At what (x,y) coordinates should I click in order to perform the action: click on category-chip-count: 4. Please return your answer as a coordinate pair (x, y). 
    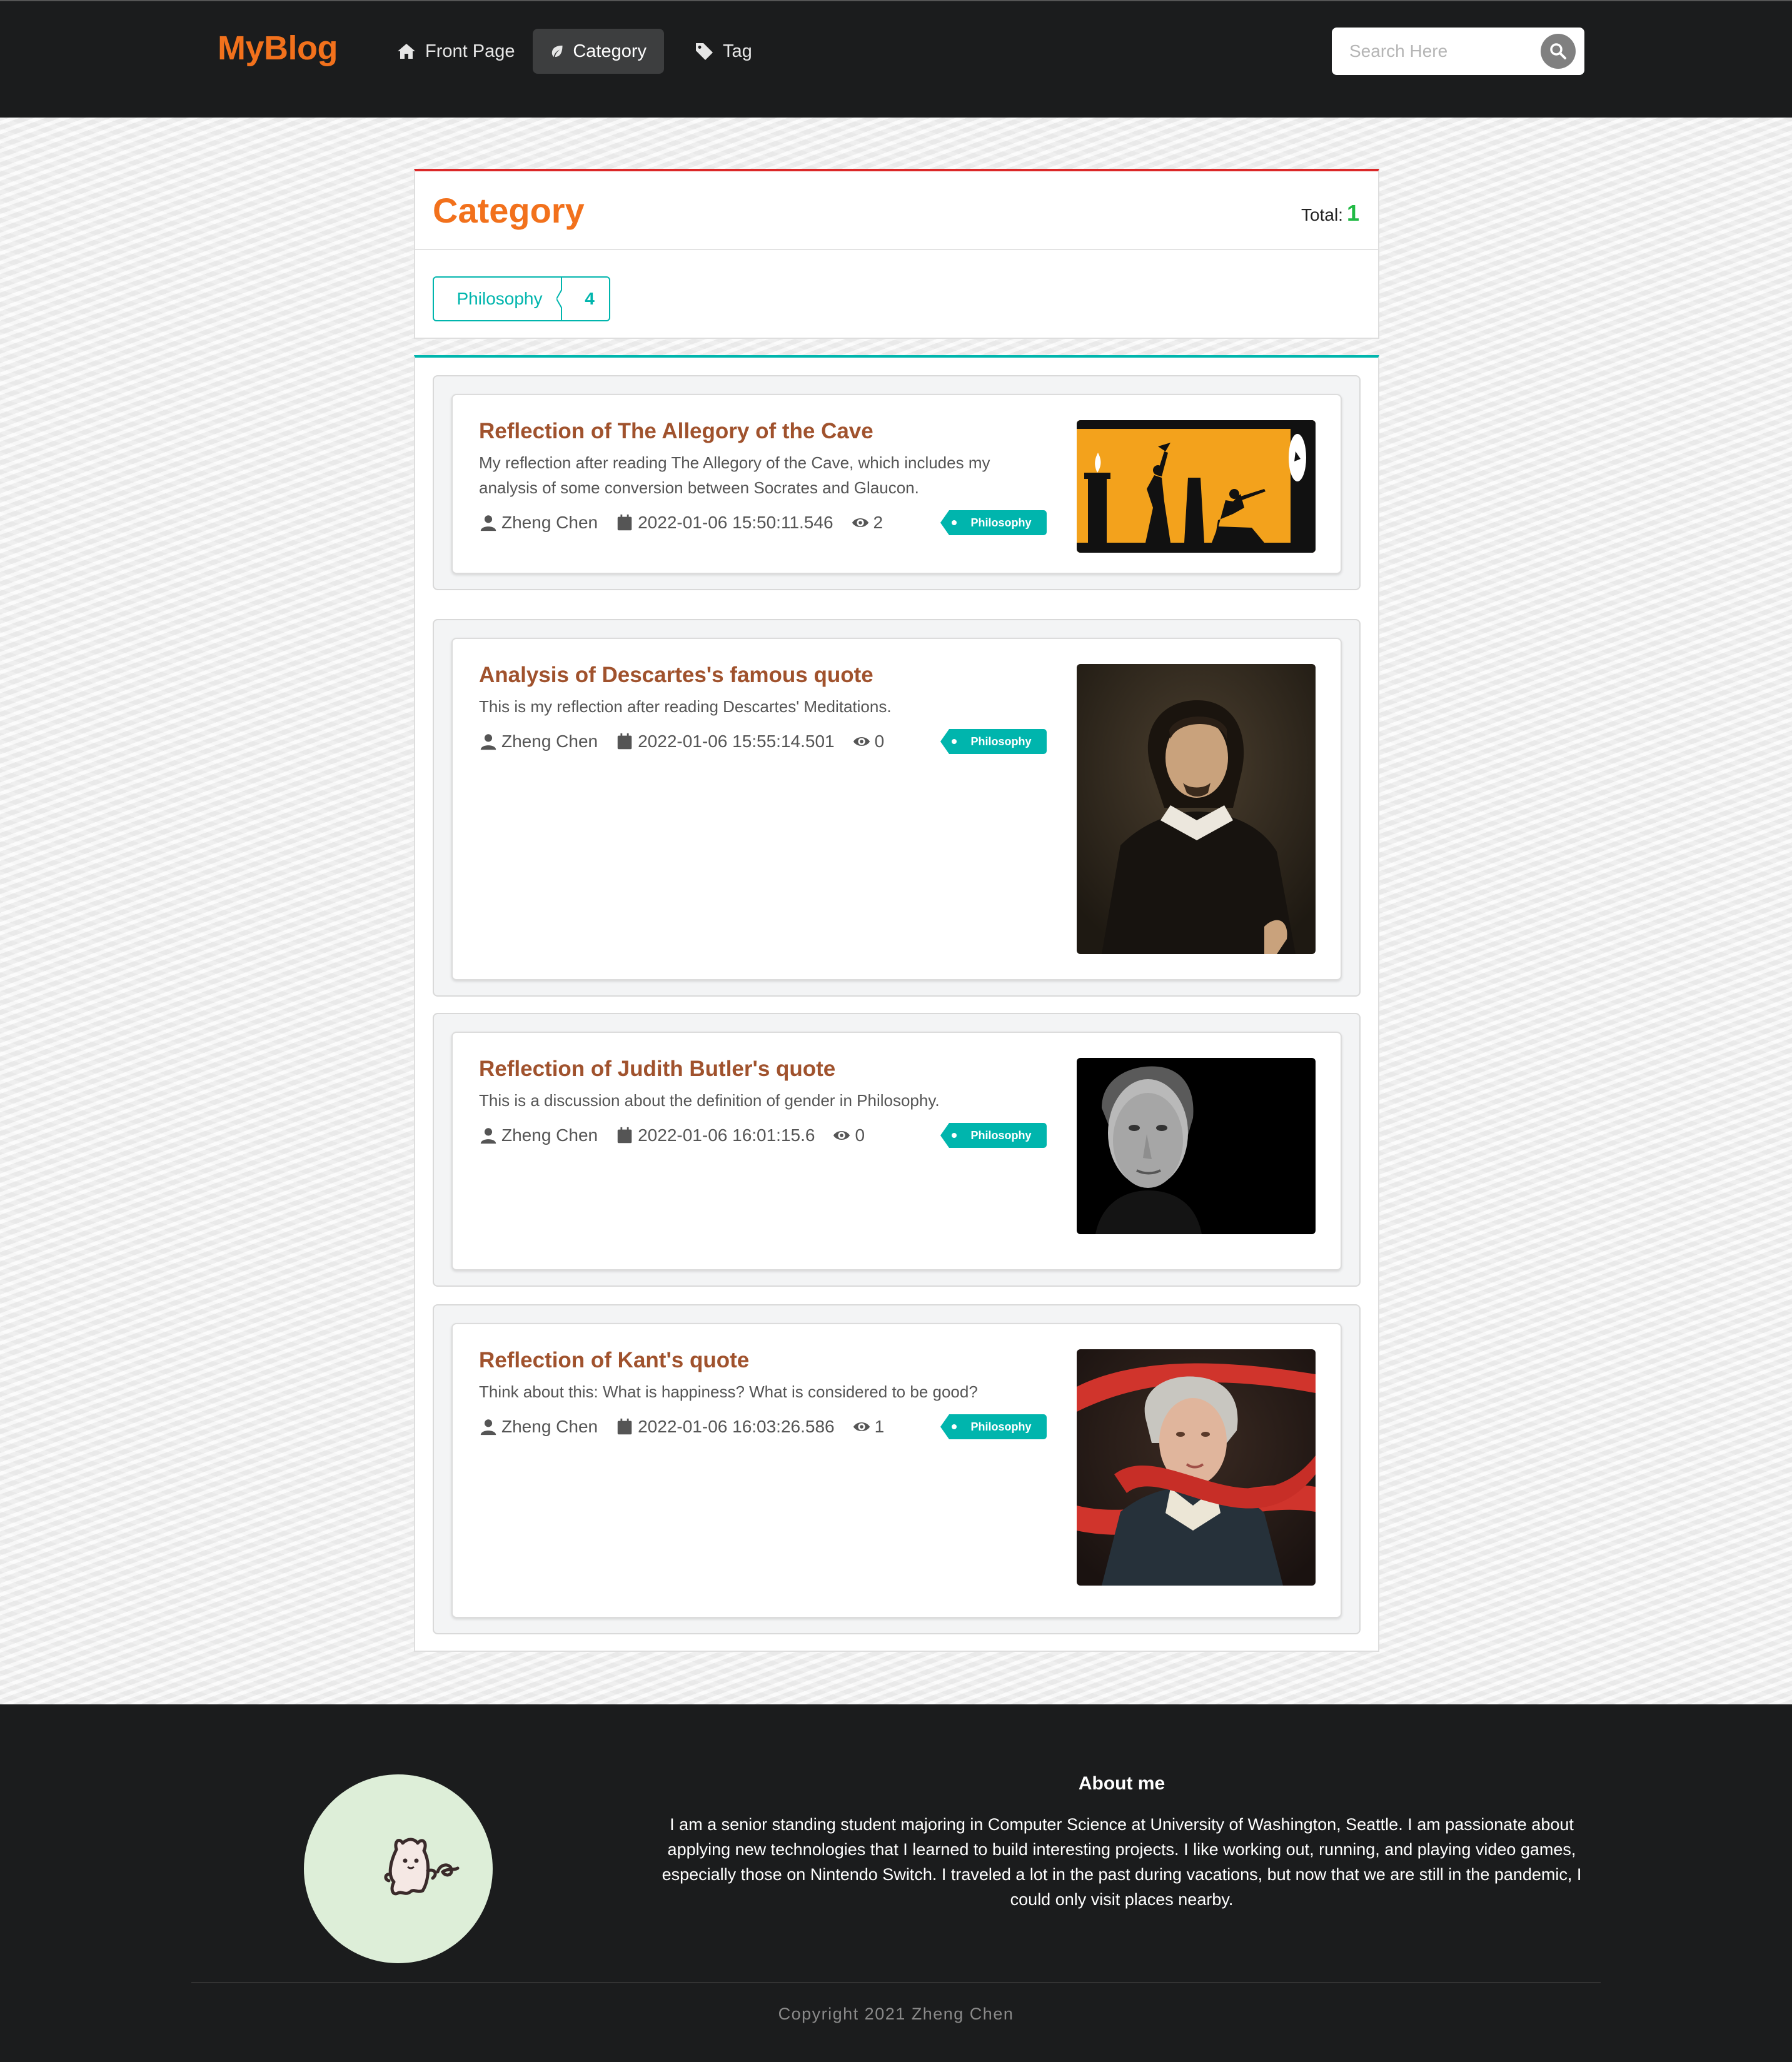
    Looking at the image, I should click on (590, 298).